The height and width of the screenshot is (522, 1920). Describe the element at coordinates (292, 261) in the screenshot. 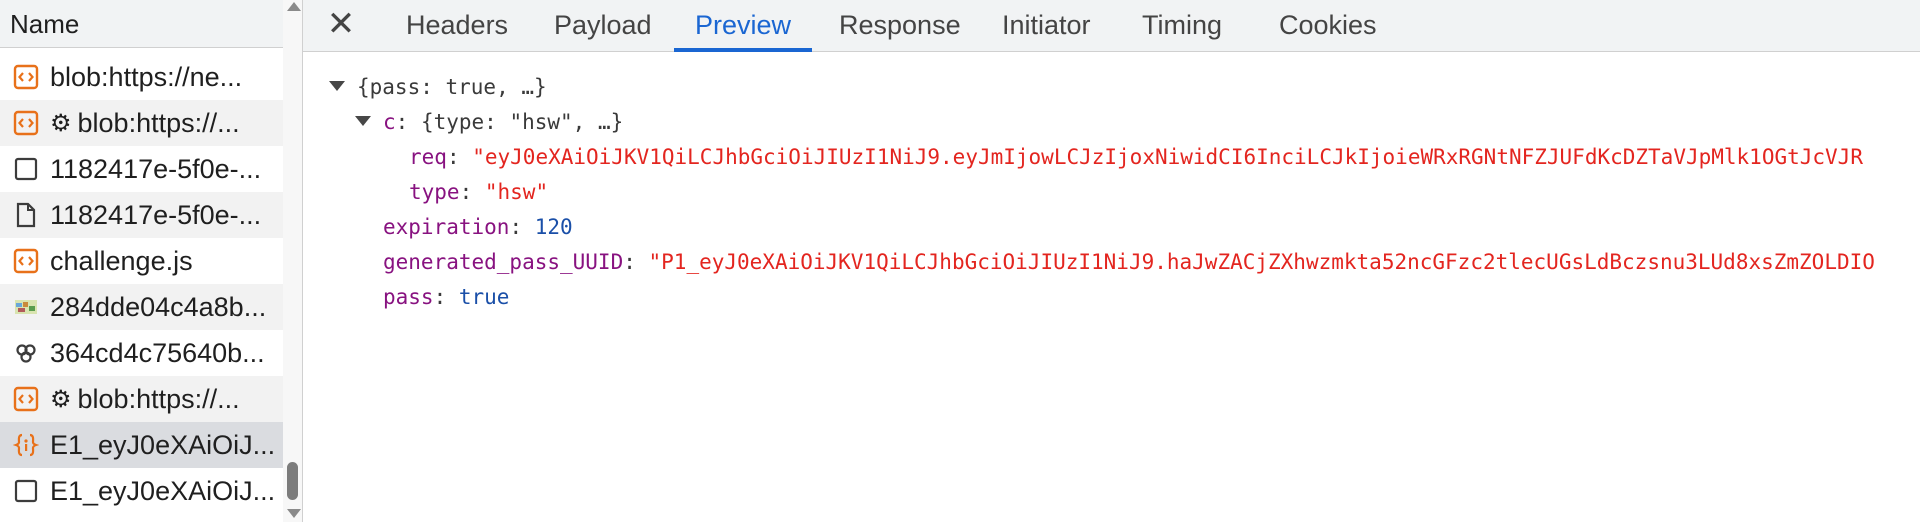

I see `request-list-scrollbar` at that location.